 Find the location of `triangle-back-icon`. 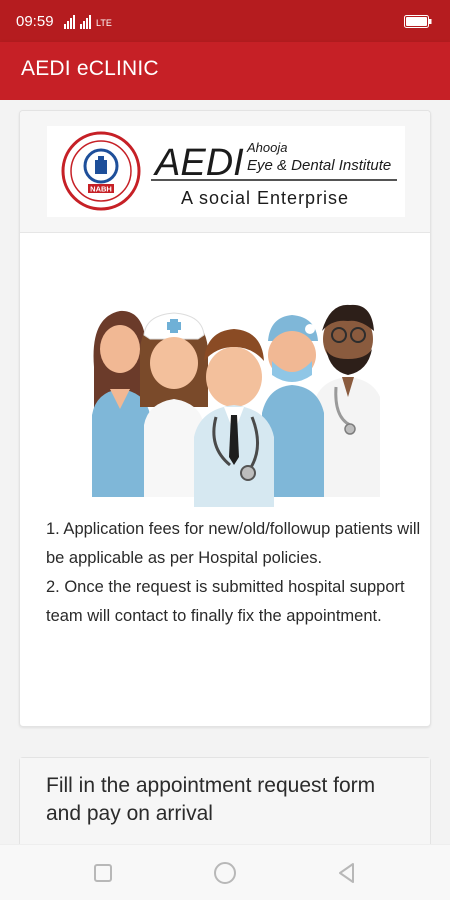

triangle-back-icon is located at coordinates (347, 873).